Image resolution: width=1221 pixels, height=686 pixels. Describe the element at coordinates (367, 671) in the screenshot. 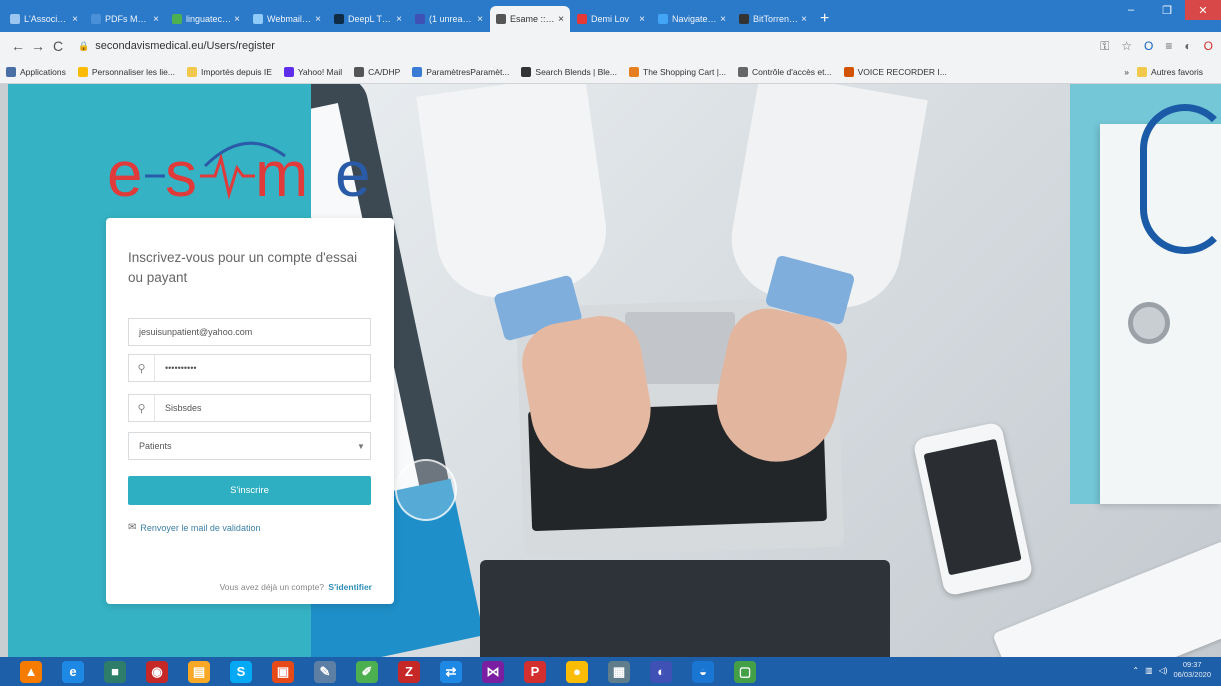

I see `app9-icon: ✐` at that location.